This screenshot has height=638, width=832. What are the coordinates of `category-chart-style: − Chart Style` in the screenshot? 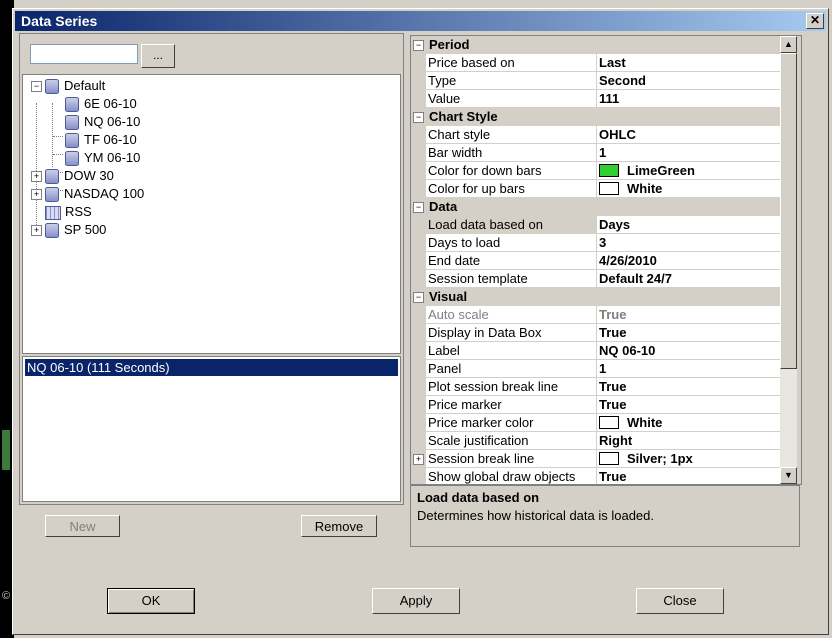 It's located at (595, 117).